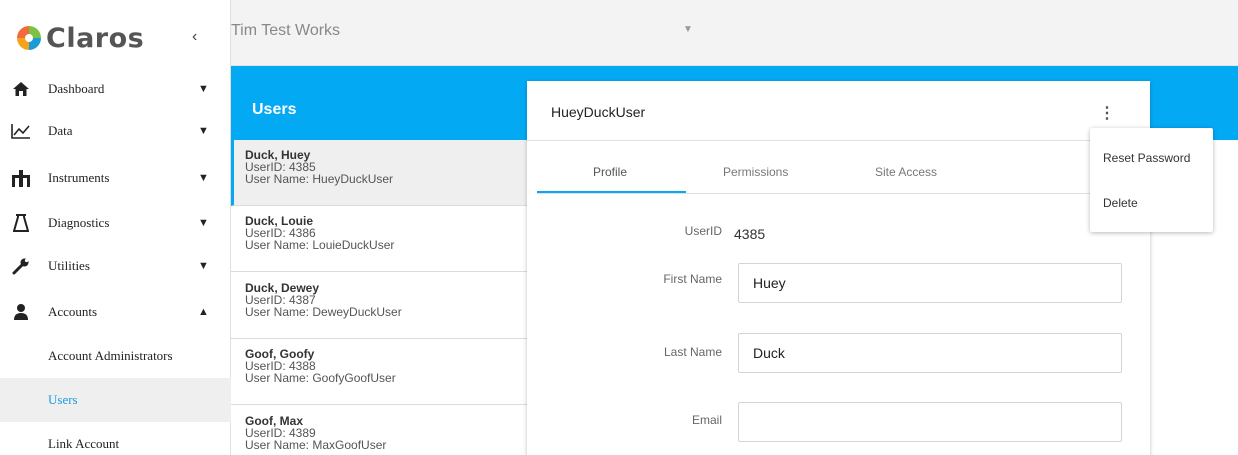 The width and height of the screenshot is (1238, 455). Describe the element at coordinates (706, 420) in the screenshot. I see `email-label: Email` at that location.